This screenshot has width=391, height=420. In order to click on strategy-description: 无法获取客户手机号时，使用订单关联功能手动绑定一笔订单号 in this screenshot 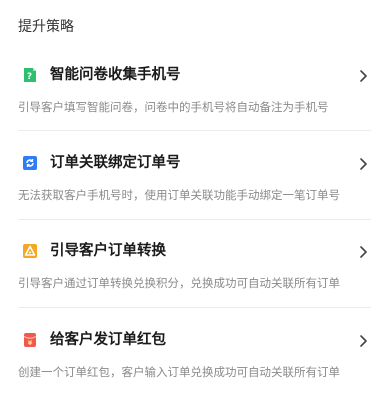, I will do `click(179, 195)`.